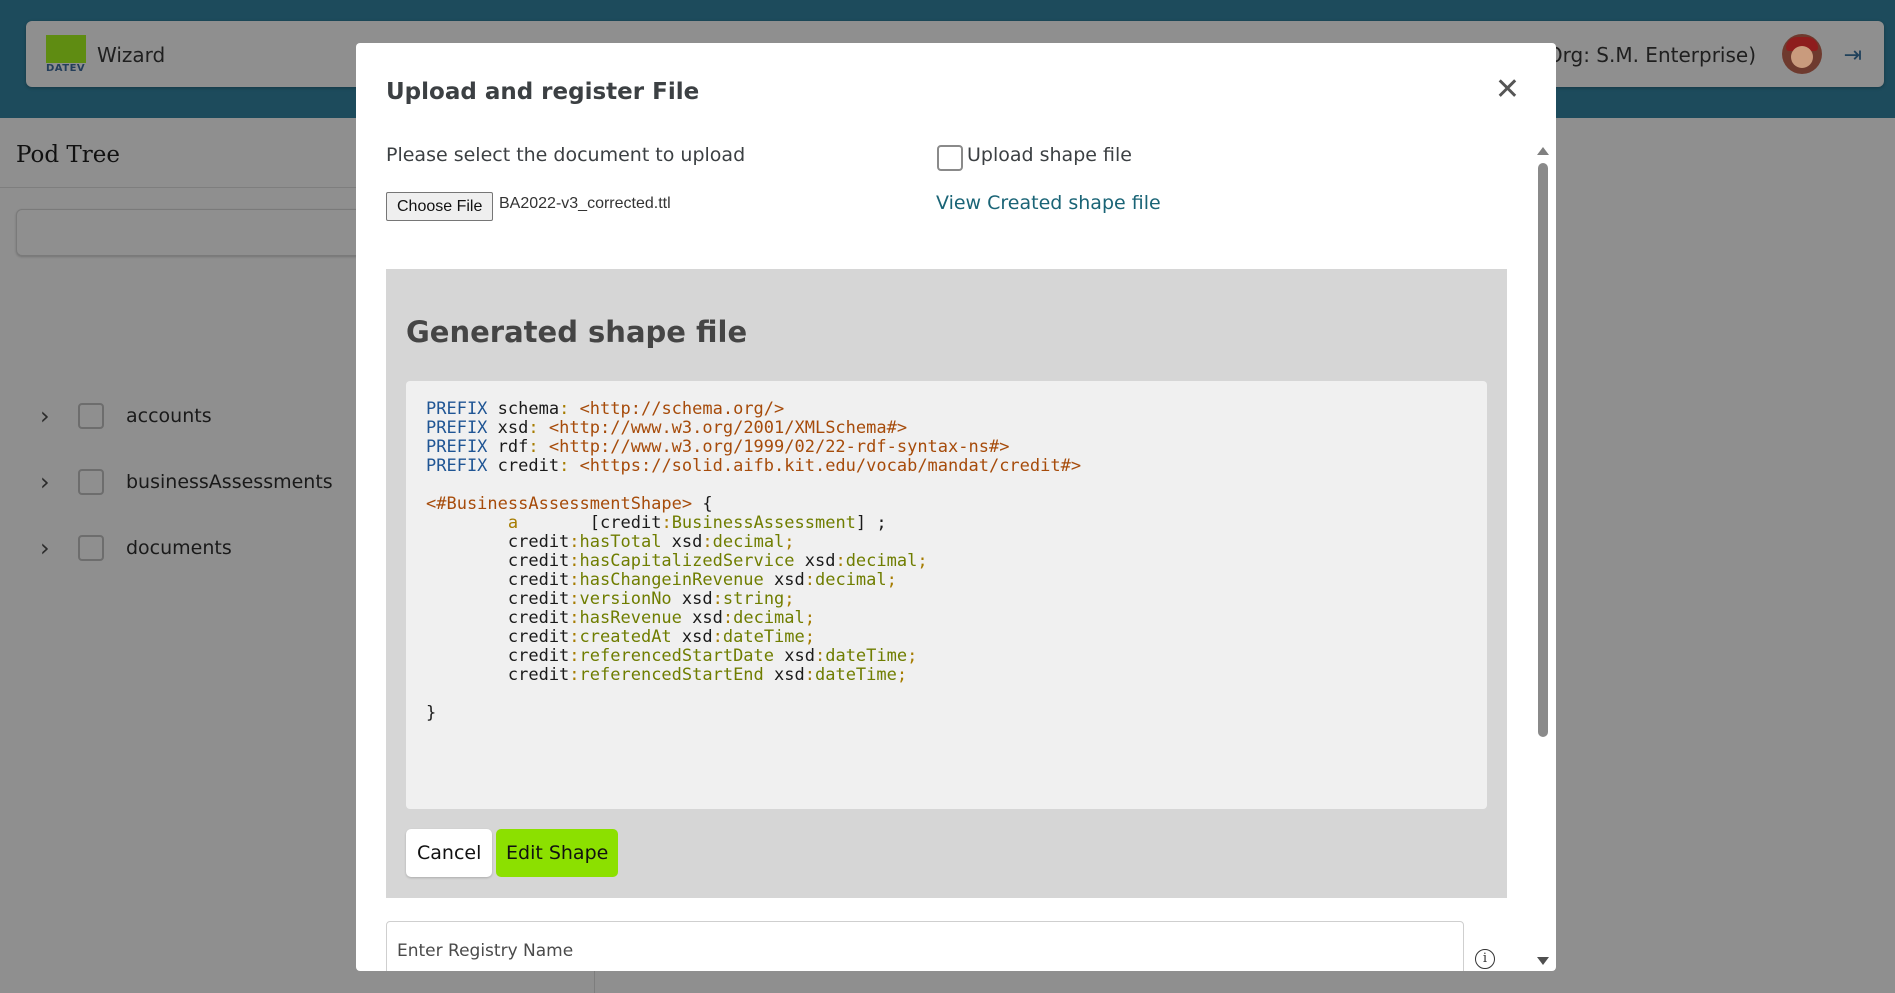  Describe the element at coordinates (131, 55) in the screenshot. I see `app-title: Wizard` at that location.